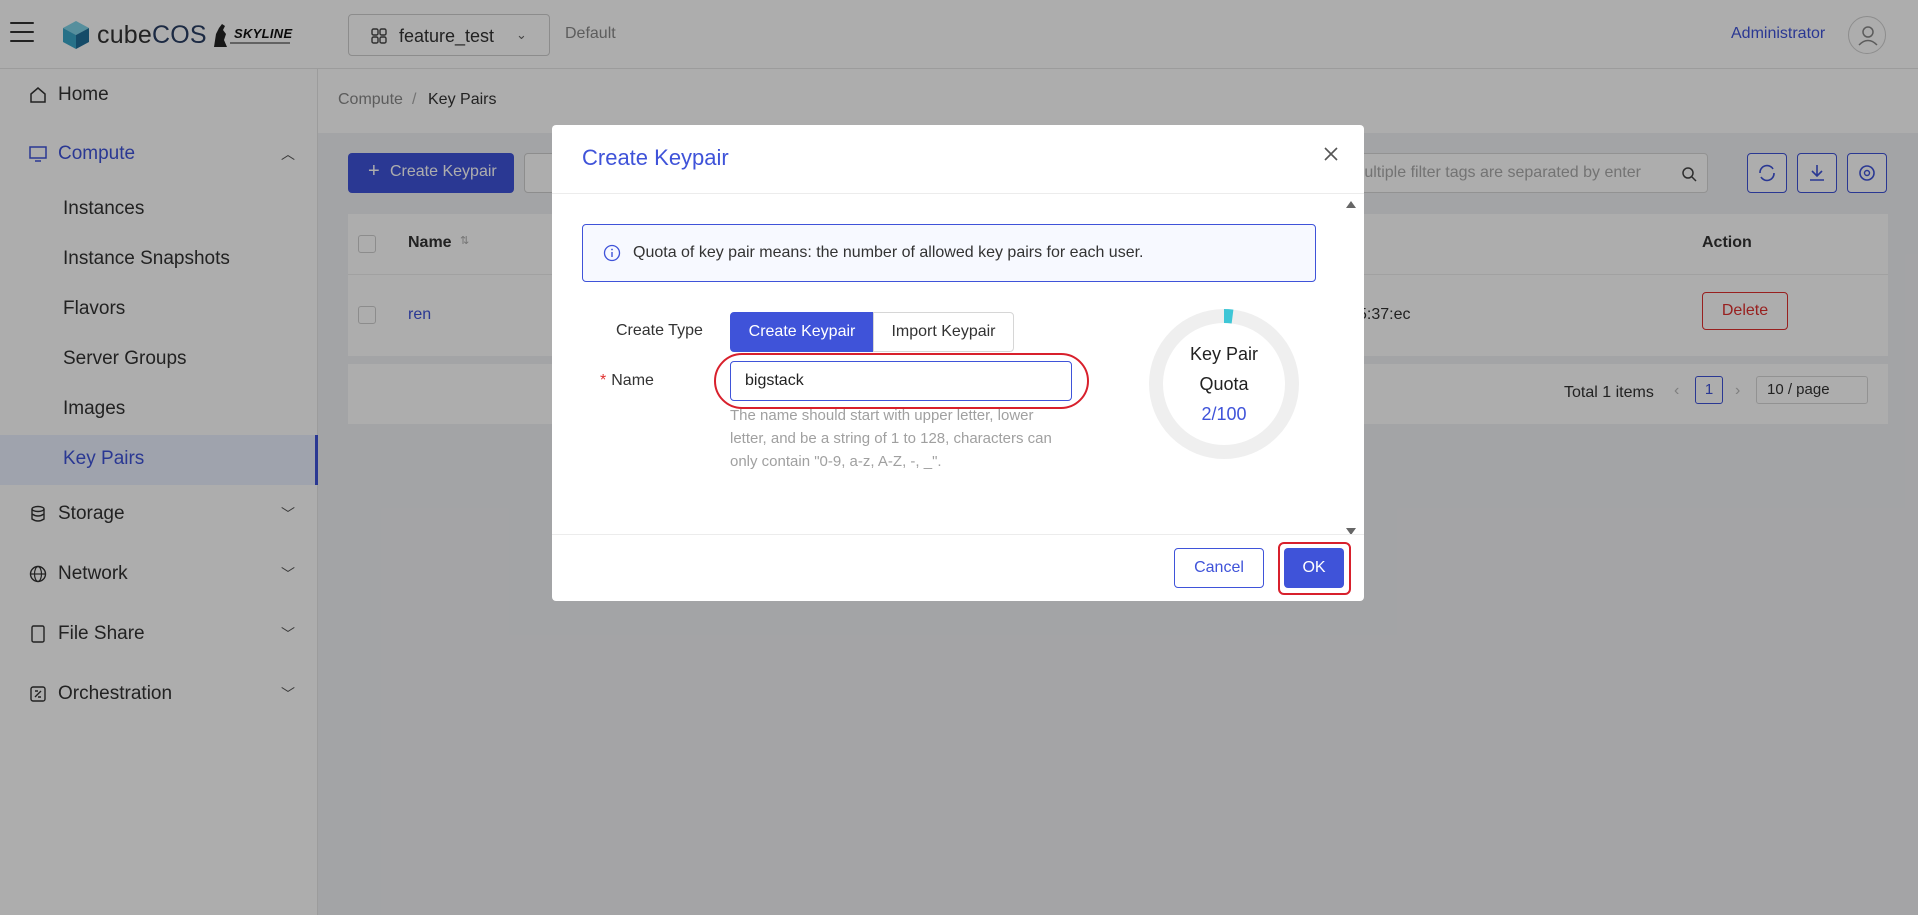 The width and height of the screenshot is (1918, 915). I want to click on quota-title-line2: Quota, so click(1224, 384).